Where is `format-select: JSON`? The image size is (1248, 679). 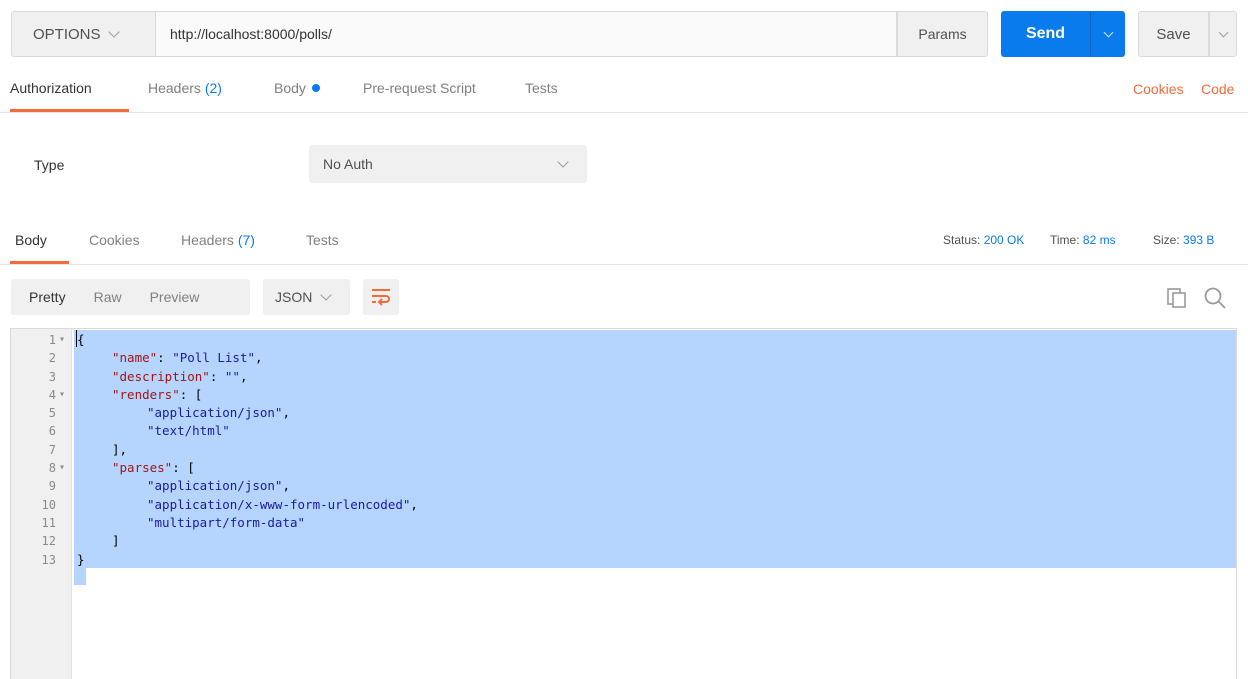 format-select: JSON is located at coordinates (306, 297).